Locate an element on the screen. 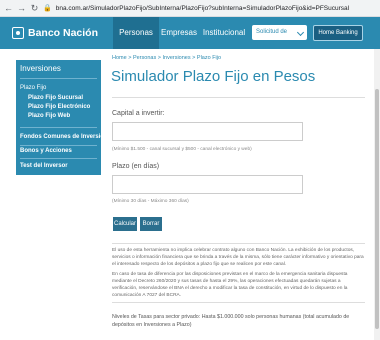 This screenshot has height=340, width=380. lock-icon: 🔒 is located at coordinates (47, 8).